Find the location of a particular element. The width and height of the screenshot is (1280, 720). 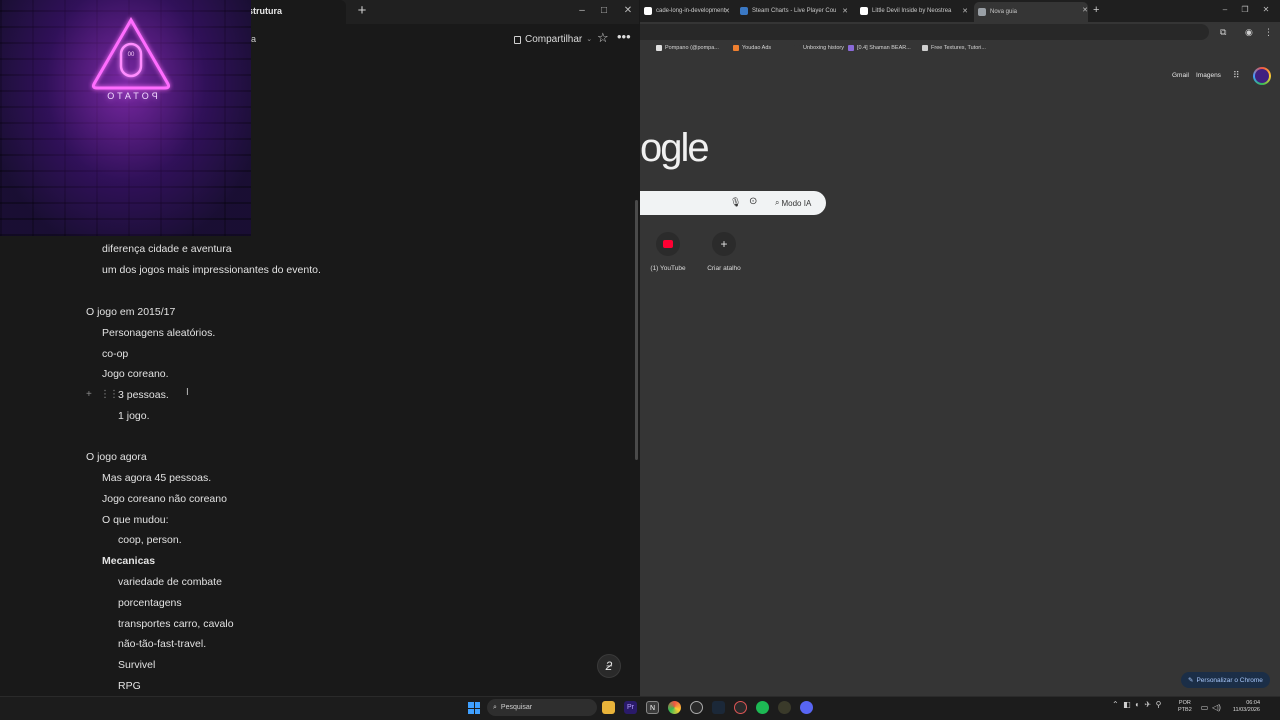

bookmark-icon is located at coordinates (925, 48).